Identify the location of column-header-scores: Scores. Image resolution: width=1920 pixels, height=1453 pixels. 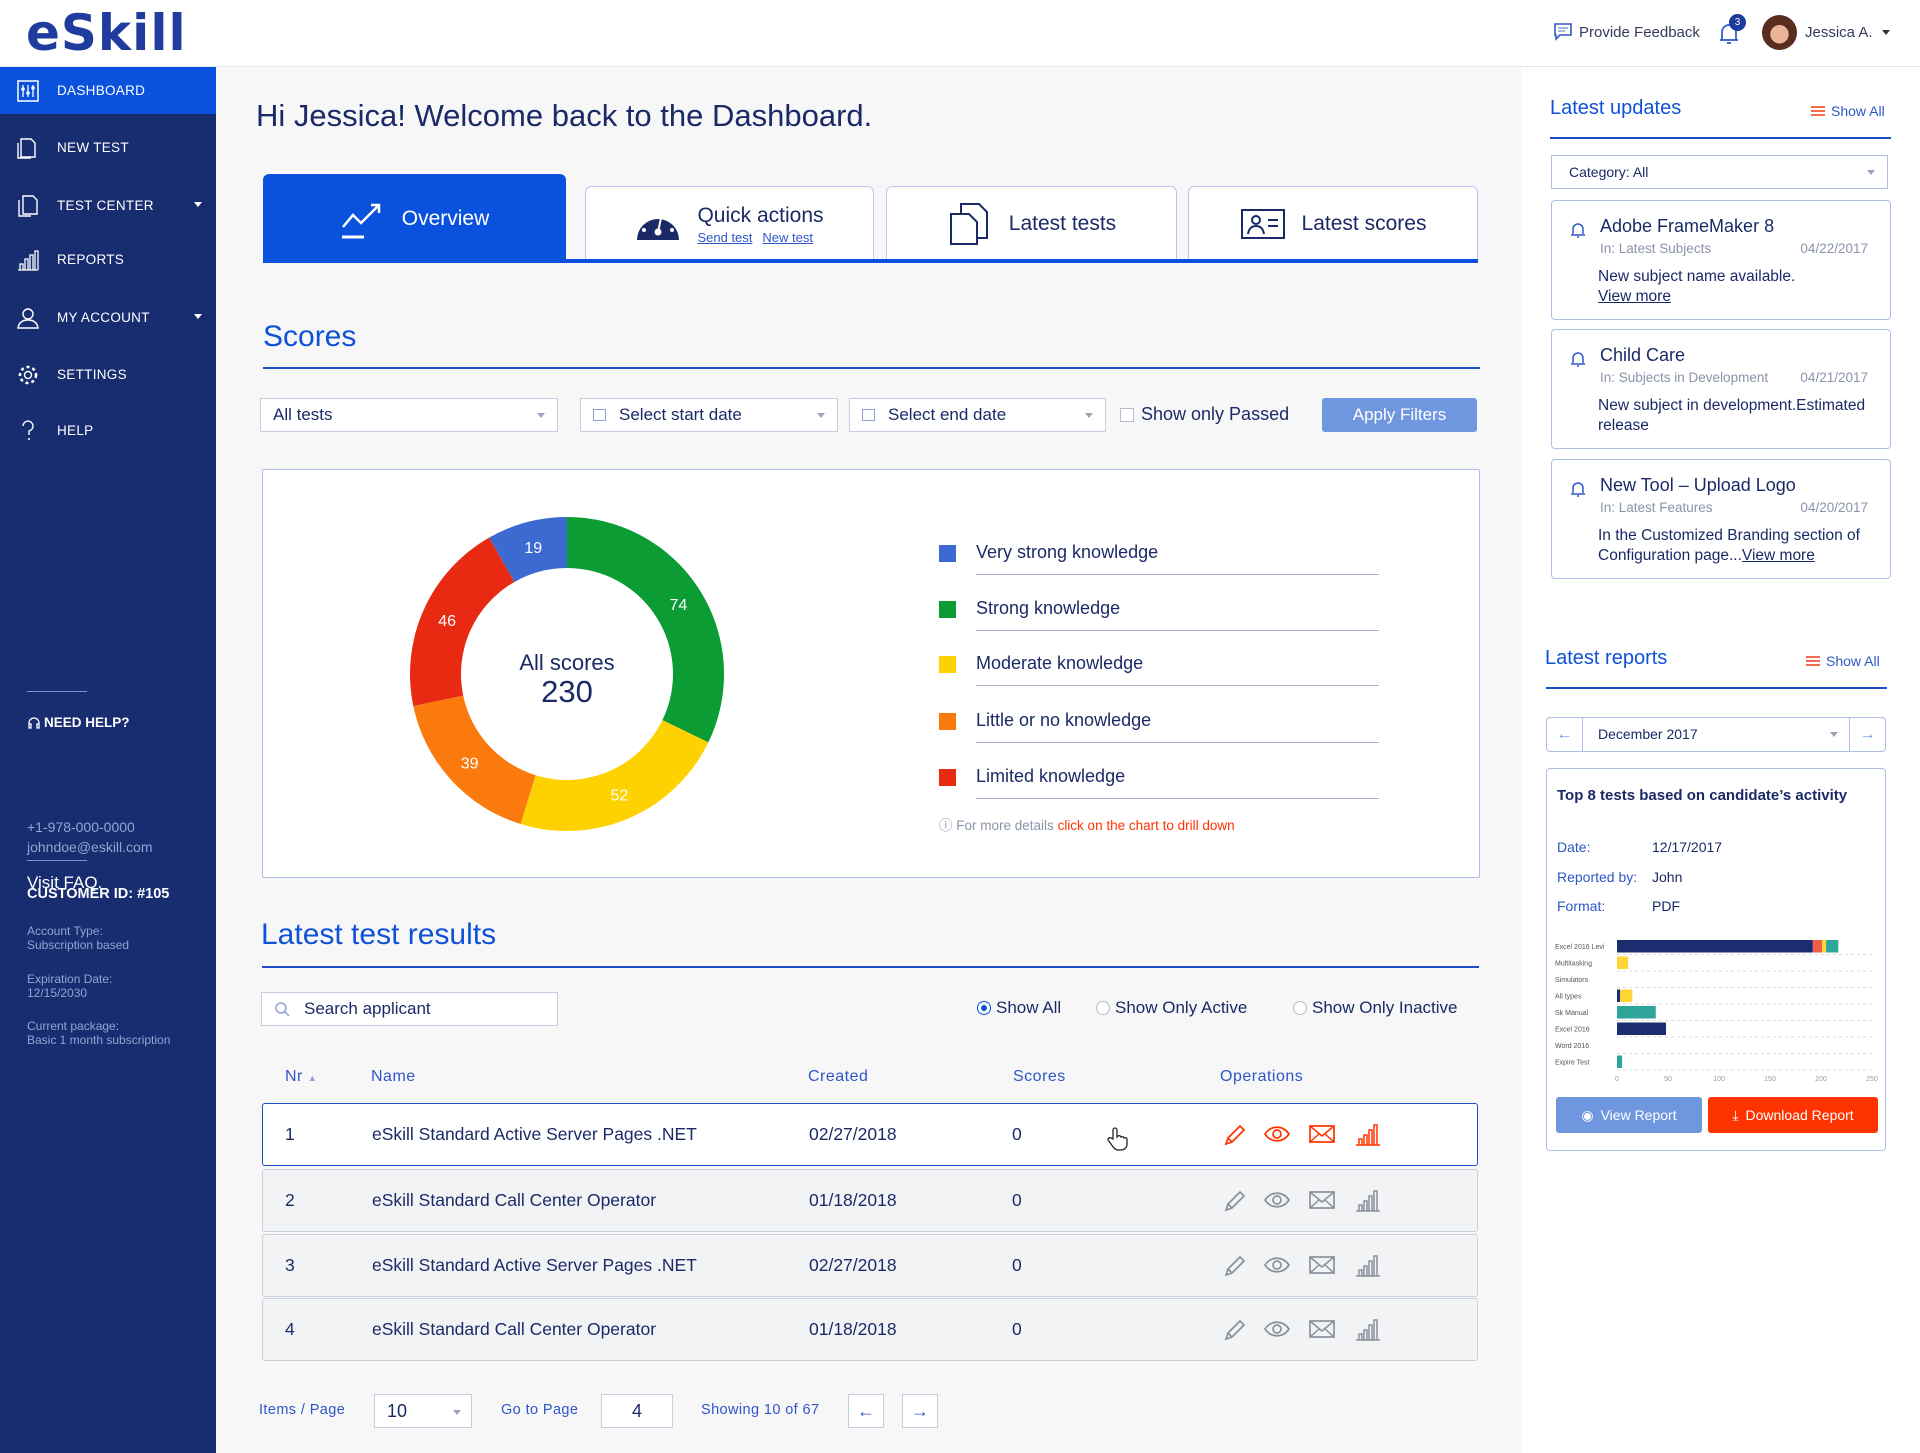
(1039, 1077).